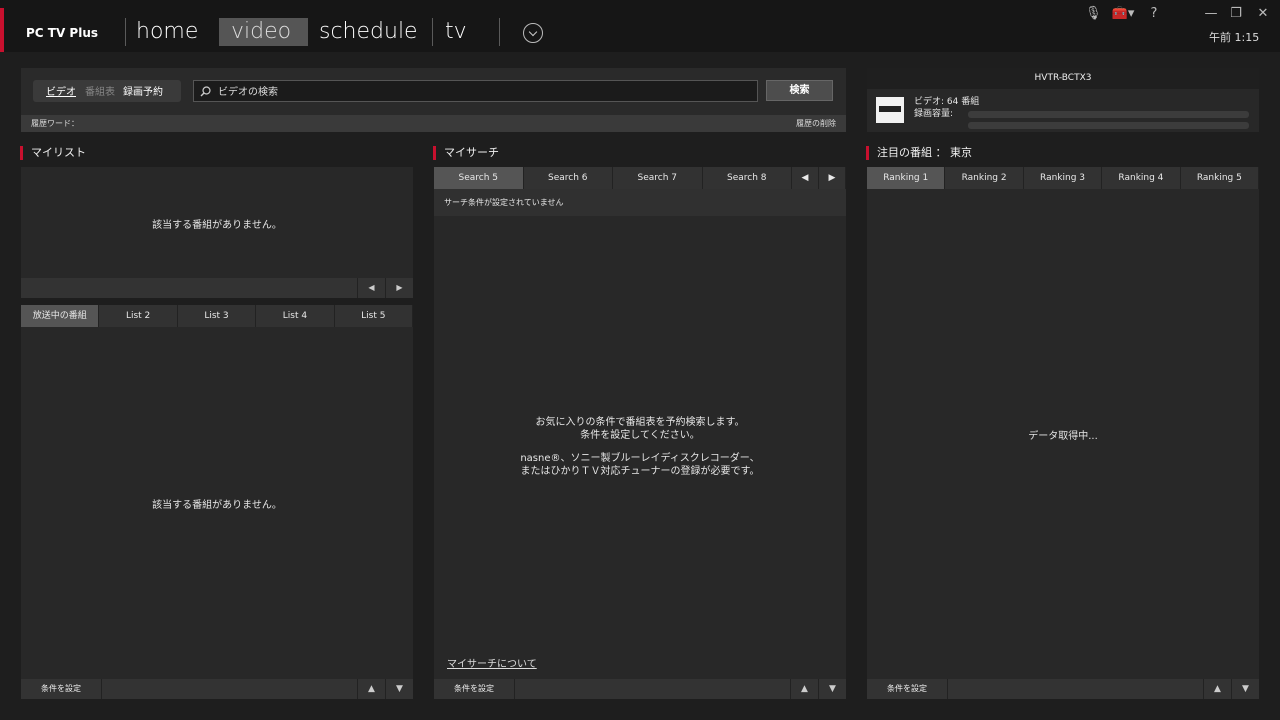 This screenshot has height=720, width=1280. What do you see at coordinates (1063, 78) in the screenshot?
I see `device-name: HVTR-BCTX3` at bounding box center [1063, 78].